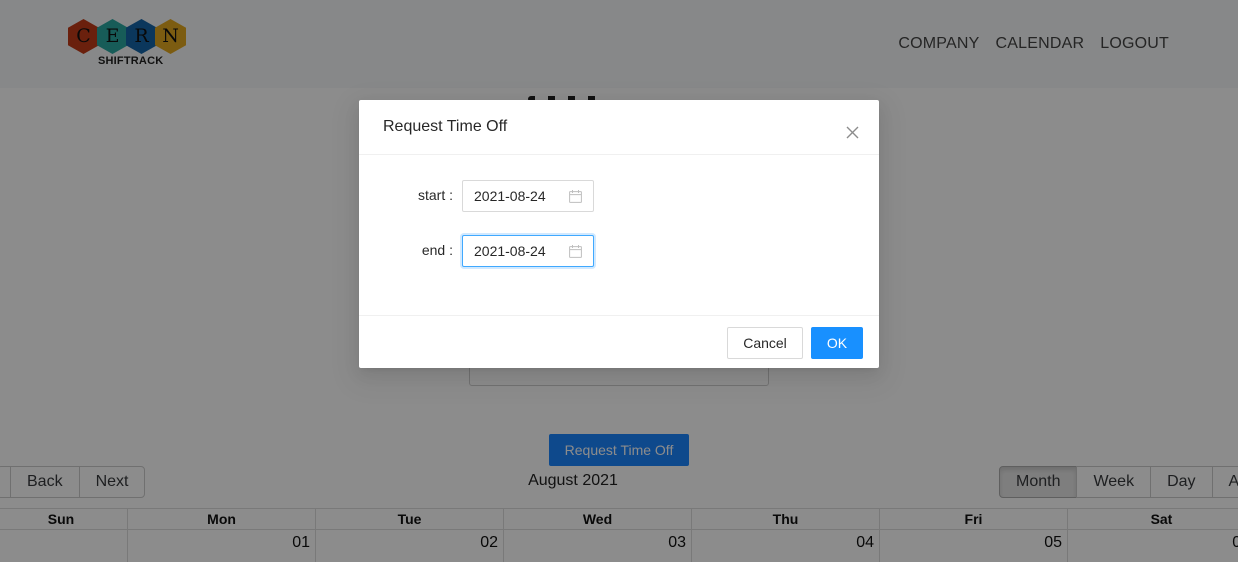 The height and width of the screenshot is (562, 1238). I want to click on close-icon, so click(852, 132).